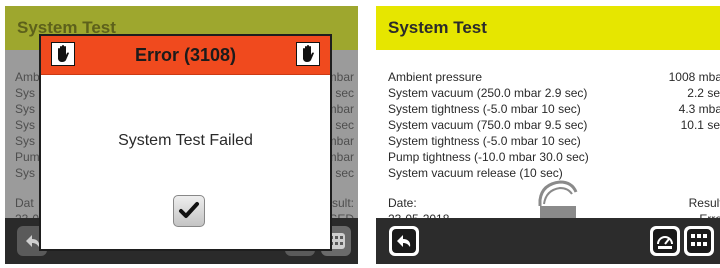 The height and width of the screenshot is (268, 720). Describe the element at coordinates (548, 241) in the screenshot. I see `footer-bar` at that location.